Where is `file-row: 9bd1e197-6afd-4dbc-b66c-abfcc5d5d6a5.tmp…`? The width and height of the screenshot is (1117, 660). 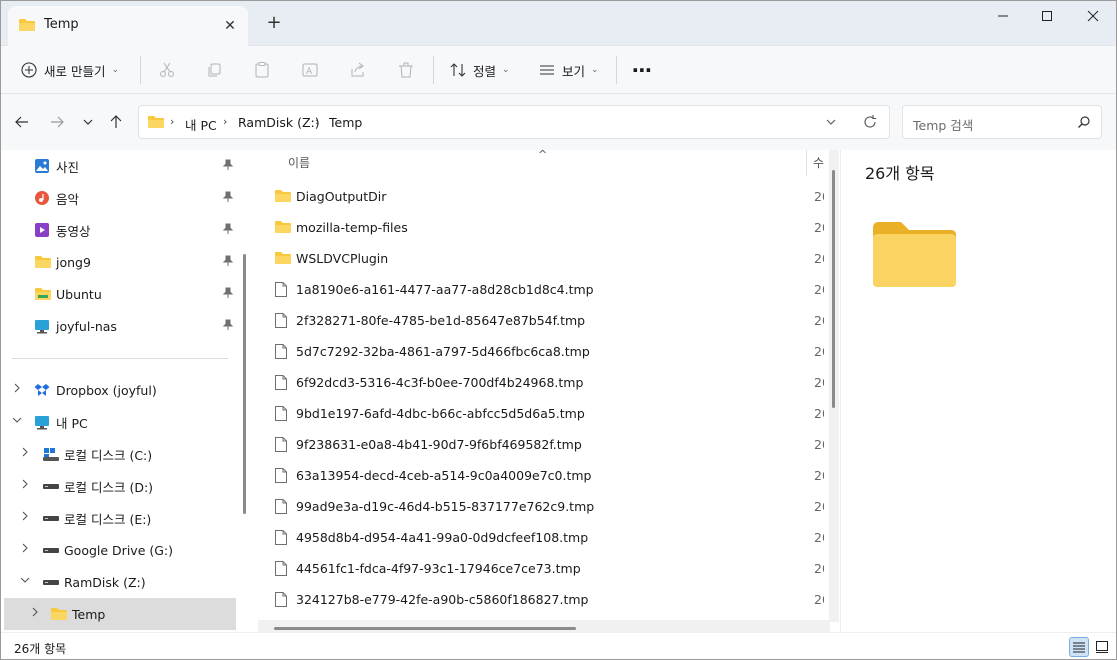
file-row: 9bd1e197-6afd-4dbc-b66c-abfcc5d5d6a5.tmp… is located at coordinates (547, 413).